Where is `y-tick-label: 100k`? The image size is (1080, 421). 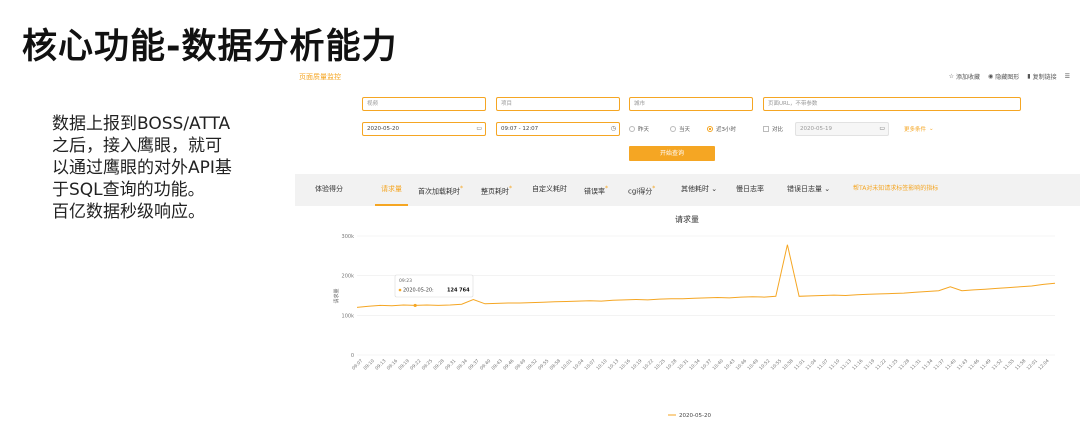
y-tick-label: 100k is located at coordinates (348, 316).